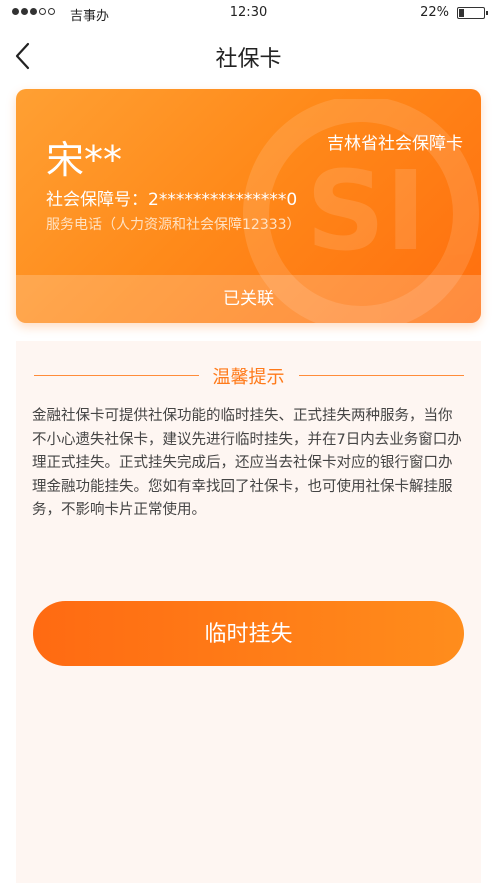  What do you see at coordinates (84, 160) in the screenshot?
I see `card-holder-name: 宋**` at bounding box center [84, 160].